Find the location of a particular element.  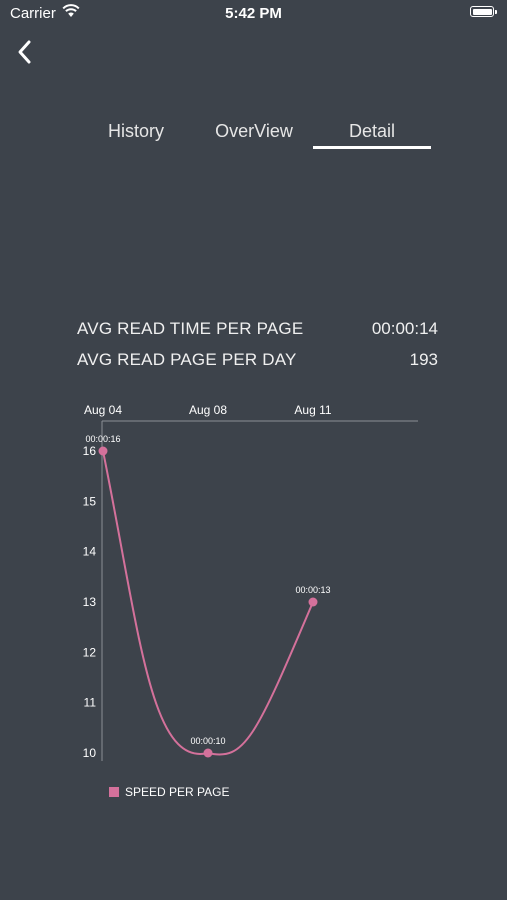

x-tick-label: Aug 04 is located at coordinates (103, 410).